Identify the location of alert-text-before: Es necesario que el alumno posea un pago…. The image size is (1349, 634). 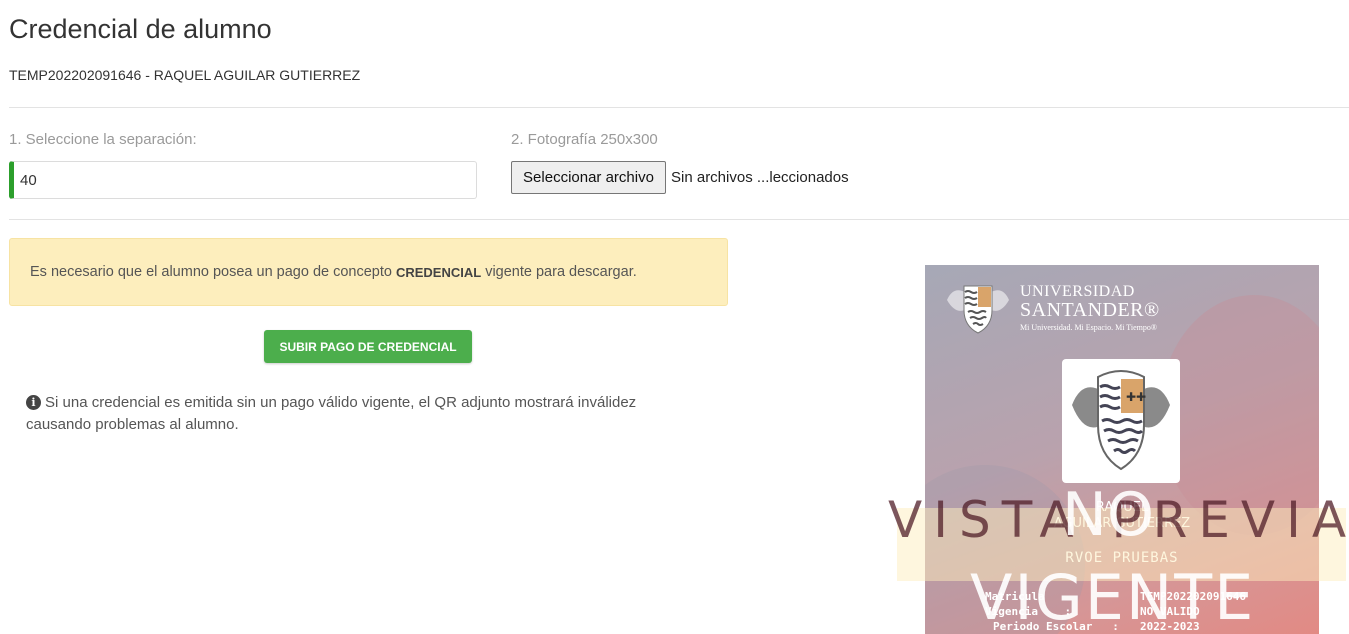
(211, 272).